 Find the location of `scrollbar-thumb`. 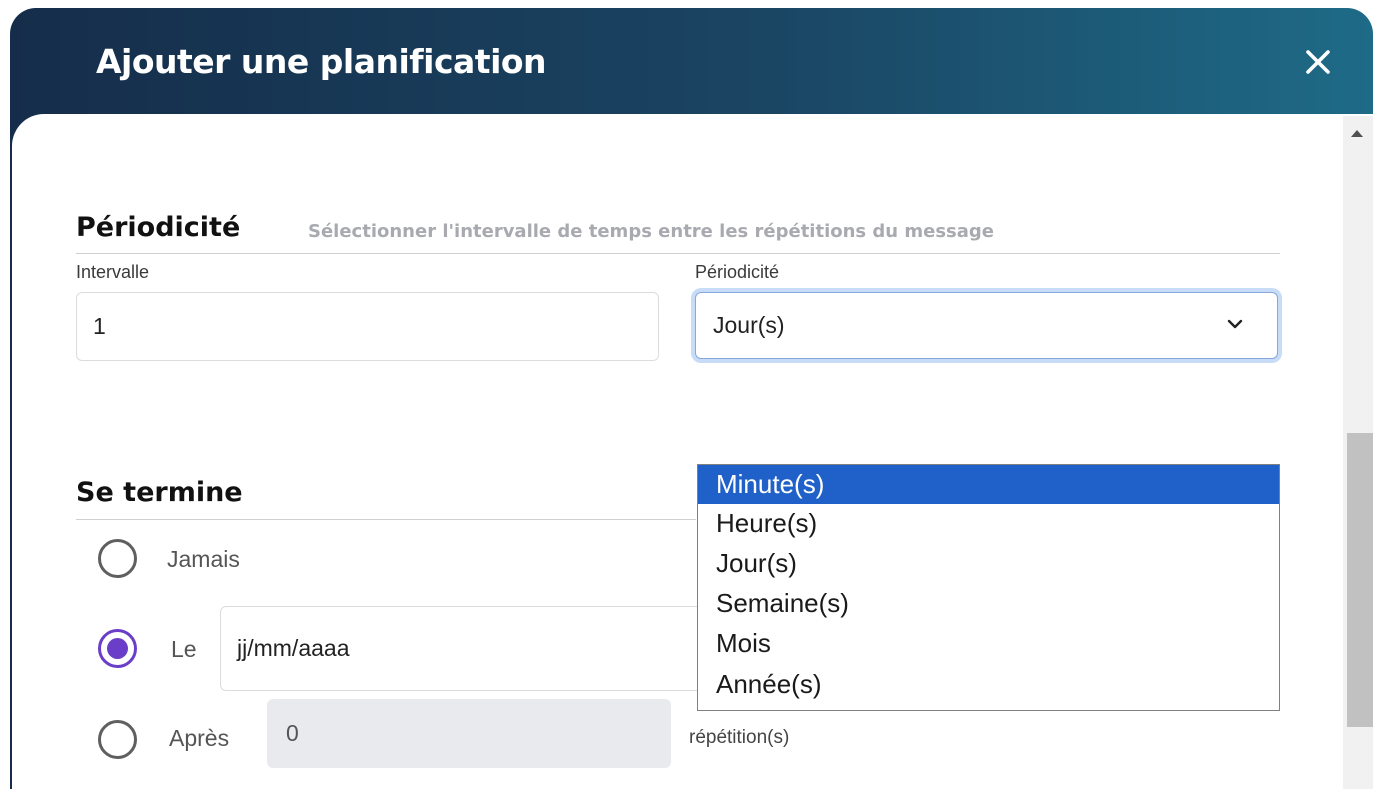

scrollbar-thumb is located at coordinates (1360, 580).